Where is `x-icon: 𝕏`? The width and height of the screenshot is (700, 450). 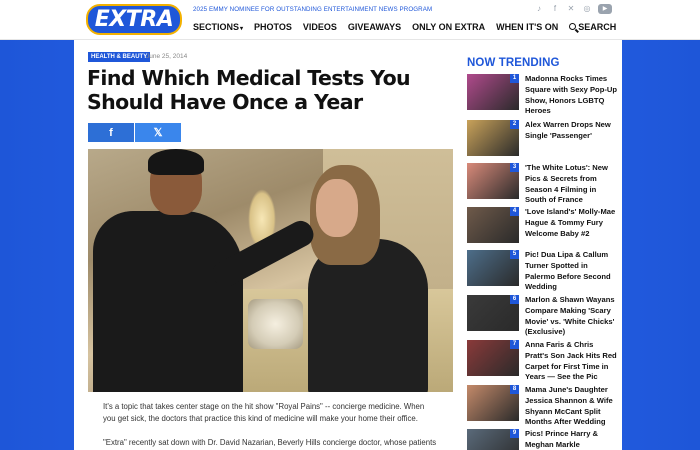 x-icon: 𝕏 is located at coordinates (158, 133).